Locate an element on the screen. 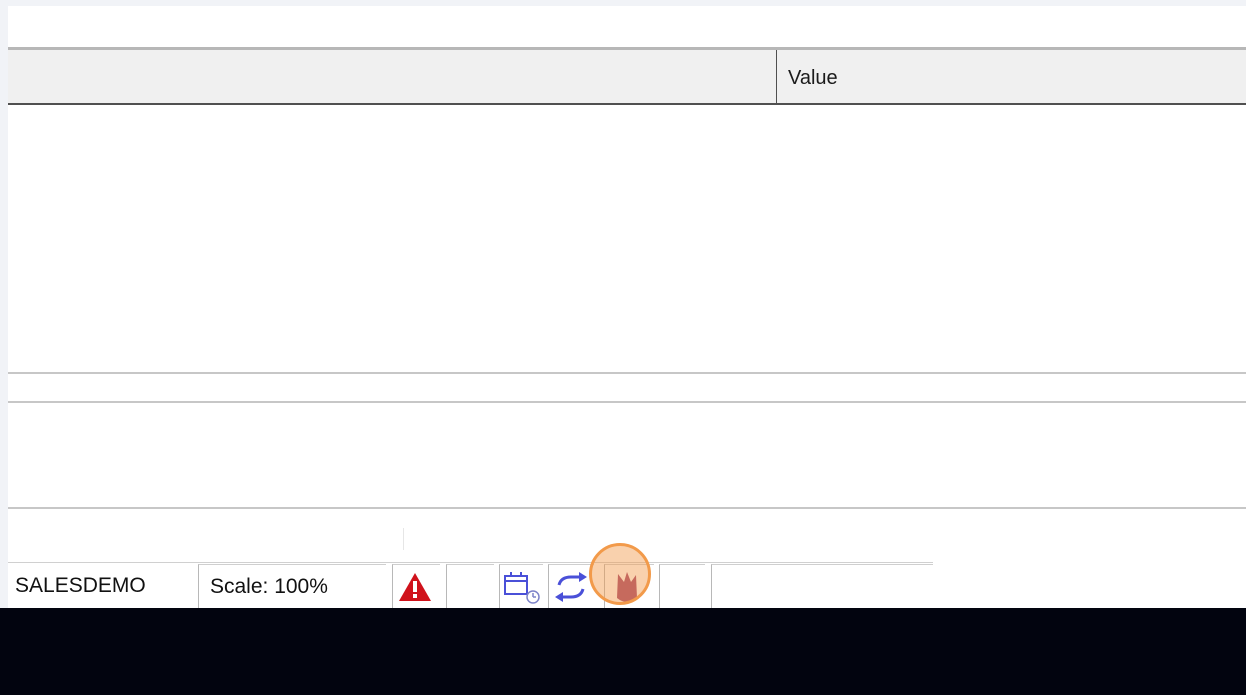 The height and width of the screenshot is (695, 1246). resize-grip is located at coordinates (403, 539).